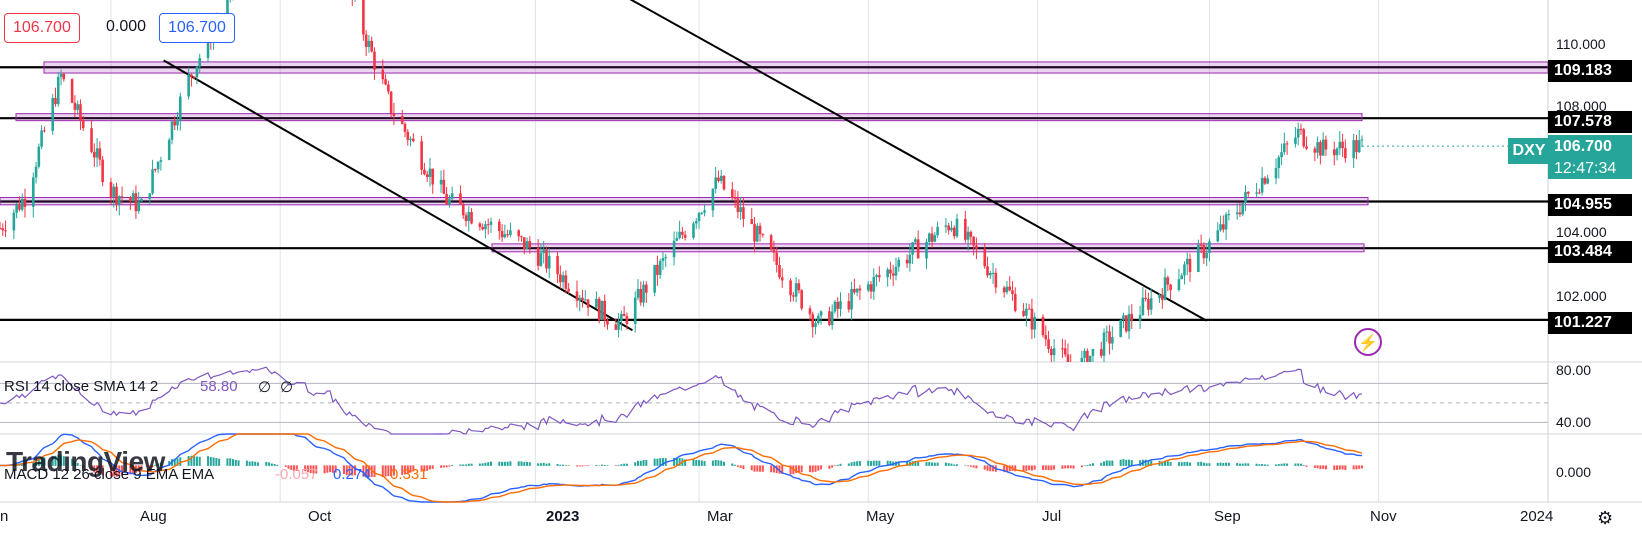 Image resolution: width=1642 pixels, height=540 pixels. Describe the element at coordinates (1590, 122) in the screenshot. I see `level-tag: 107.578` at that location.